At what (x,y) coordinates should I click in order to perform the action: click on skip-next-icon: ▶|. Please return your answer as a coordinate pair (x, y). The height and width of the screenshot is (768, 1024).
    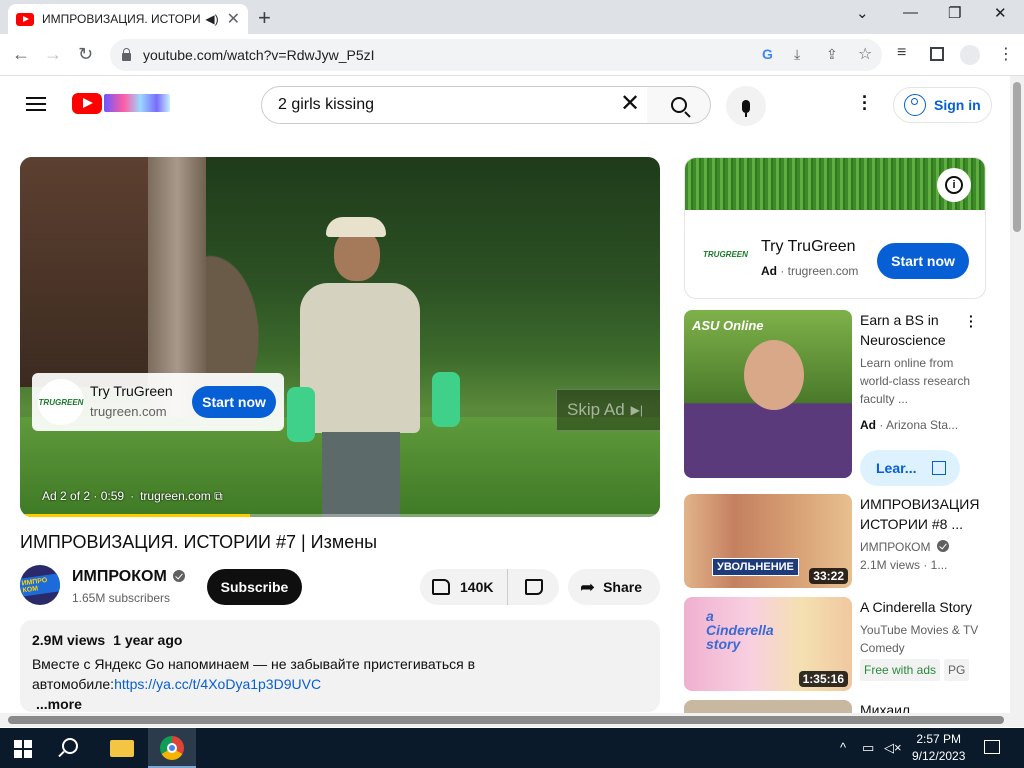
    Looking at the image, I should click on (637, 410).